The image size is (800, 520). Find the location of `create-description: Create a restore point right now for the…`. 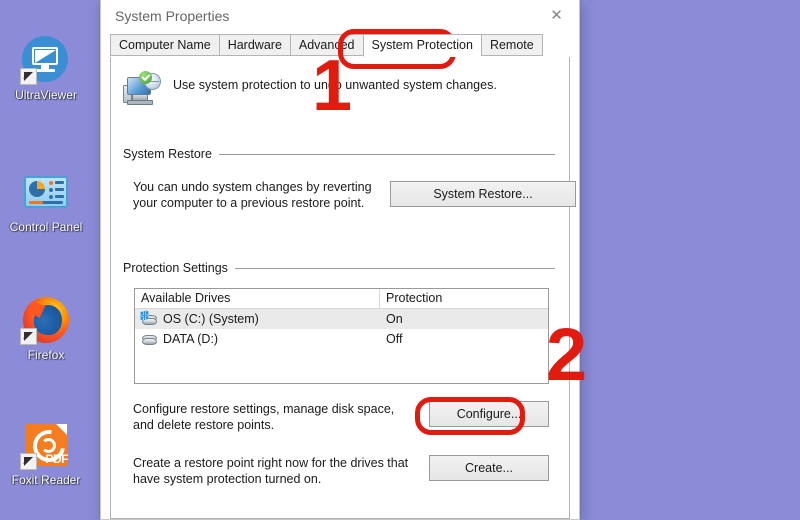

create-description: Create a restore point right now for the… is located at coordinates (271, 471).